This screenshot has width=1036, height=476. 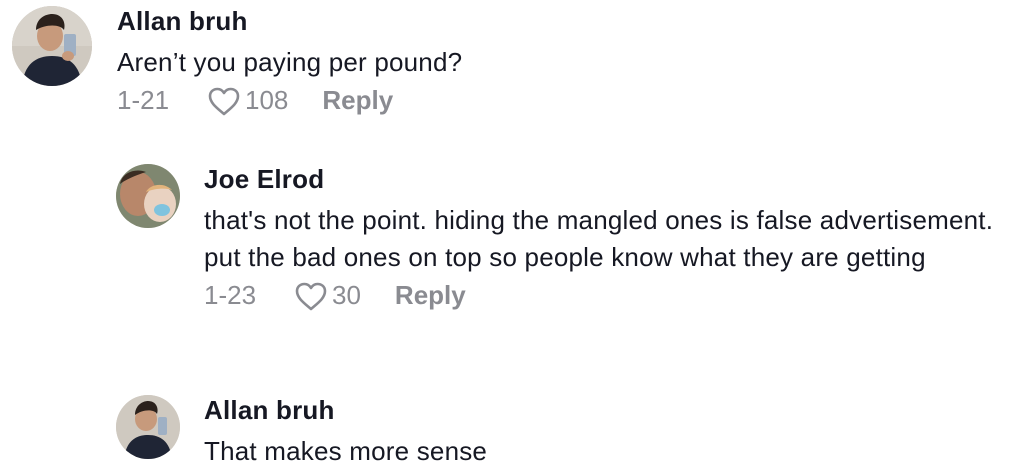 I want to click on reply-item: Allan bruh That makes more sense, so click(x=301, y=432).